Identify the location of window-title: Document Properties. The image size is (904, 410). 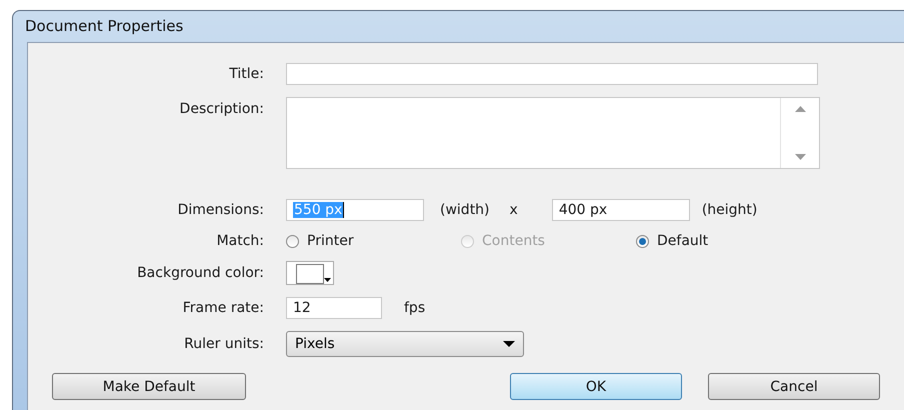
(104, 26).